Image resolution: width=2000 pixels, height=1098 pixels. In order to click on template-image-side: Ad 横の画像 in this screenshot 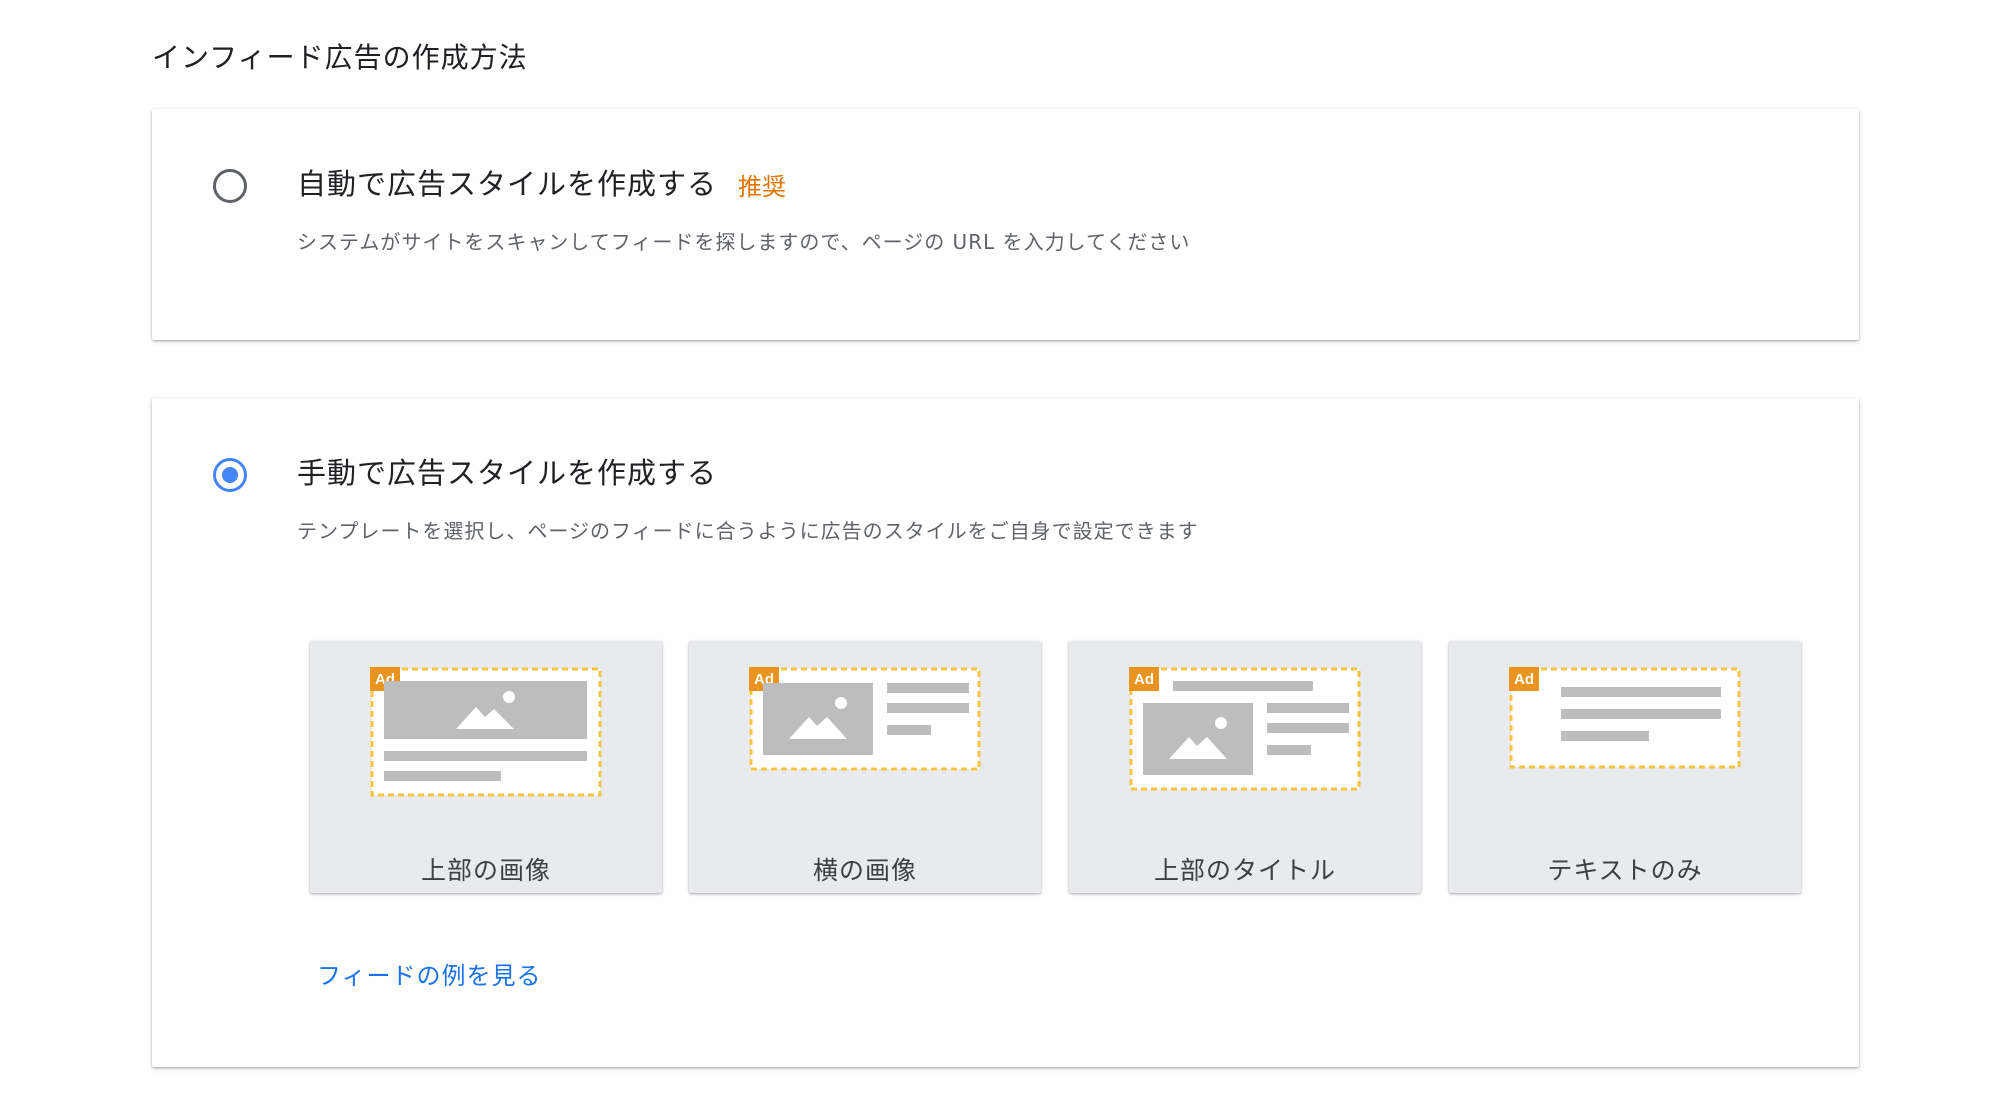, I will do `click(865, 767)`.